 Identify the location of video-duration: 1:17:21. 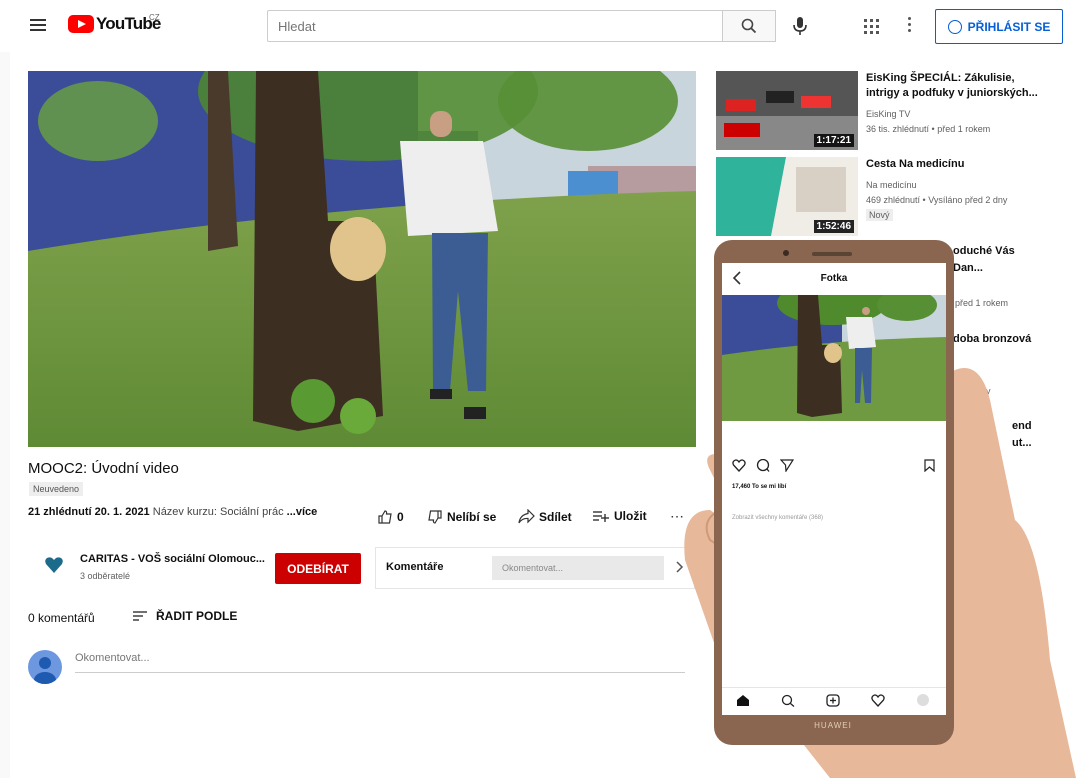
(833, 140).